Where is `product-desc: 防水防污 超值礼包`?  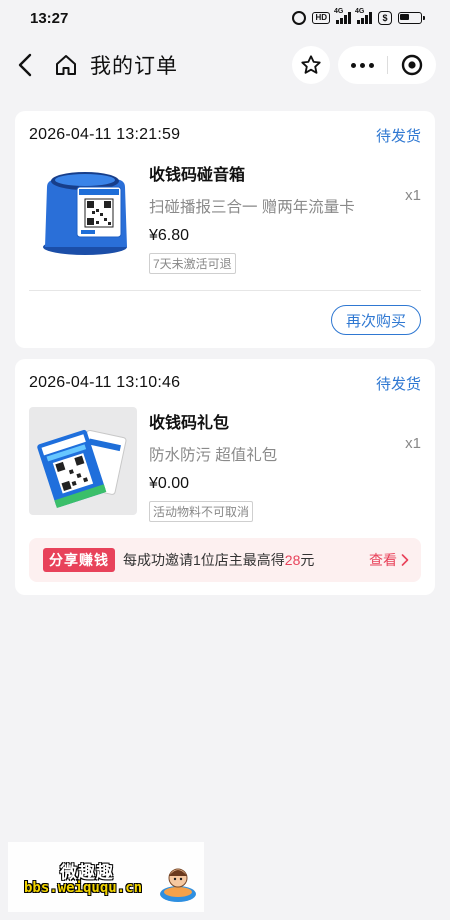
product-desc: 防水防污 超值礼包 is located at coordinates (213, 455).